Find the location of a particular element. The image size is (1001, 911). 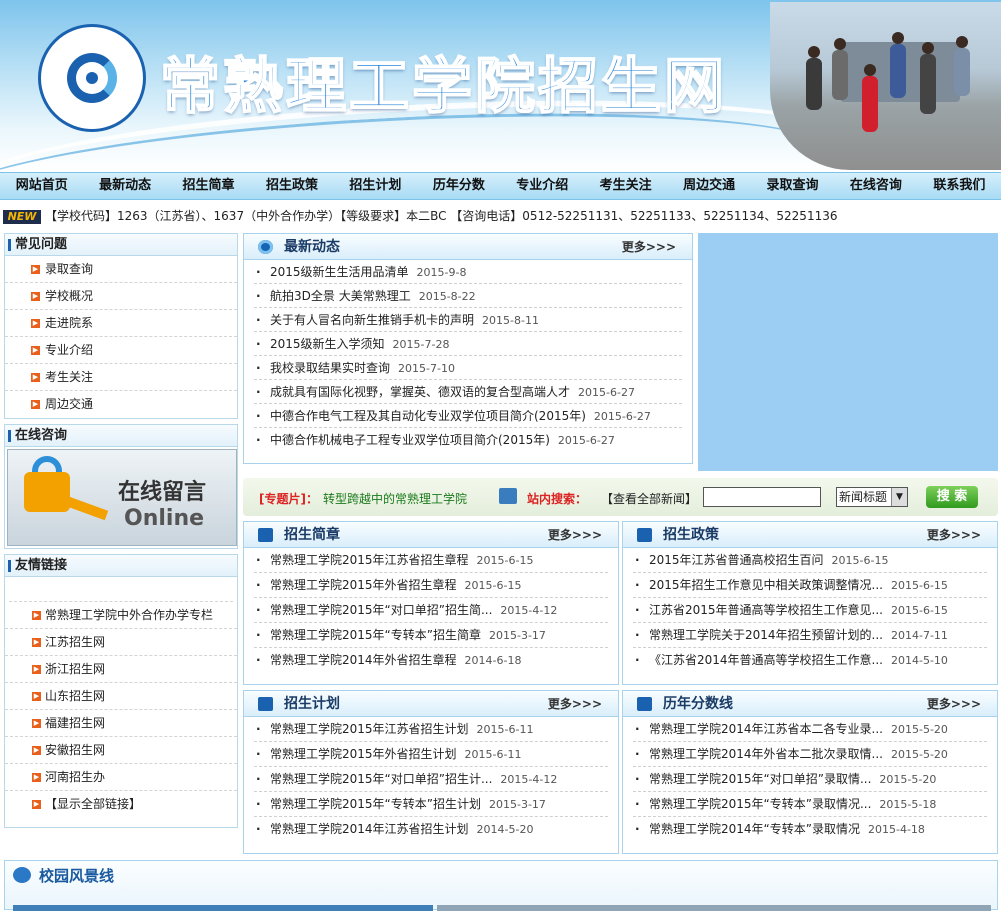

search-icon is located at coordinates (508, 496).